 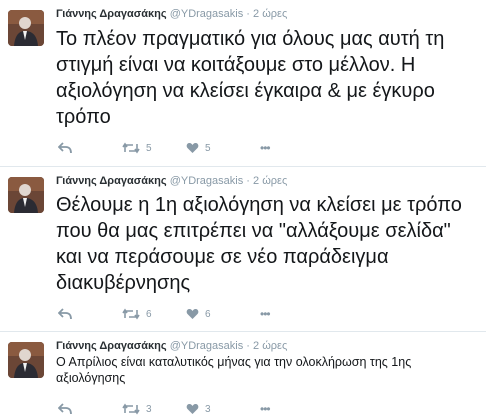 I want to click on like-button: 6, so click(x=198, y=314).